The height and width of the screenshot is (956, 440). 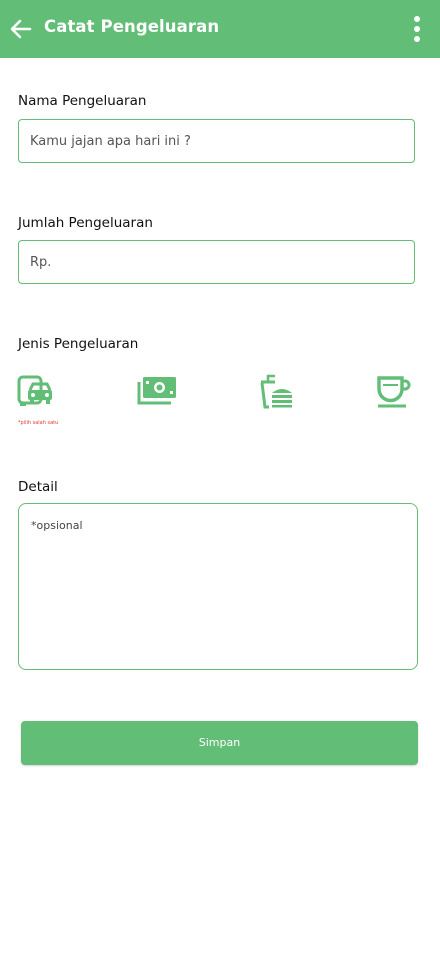 I want to click on more-vertical-icon, so click(x=417, y=29).